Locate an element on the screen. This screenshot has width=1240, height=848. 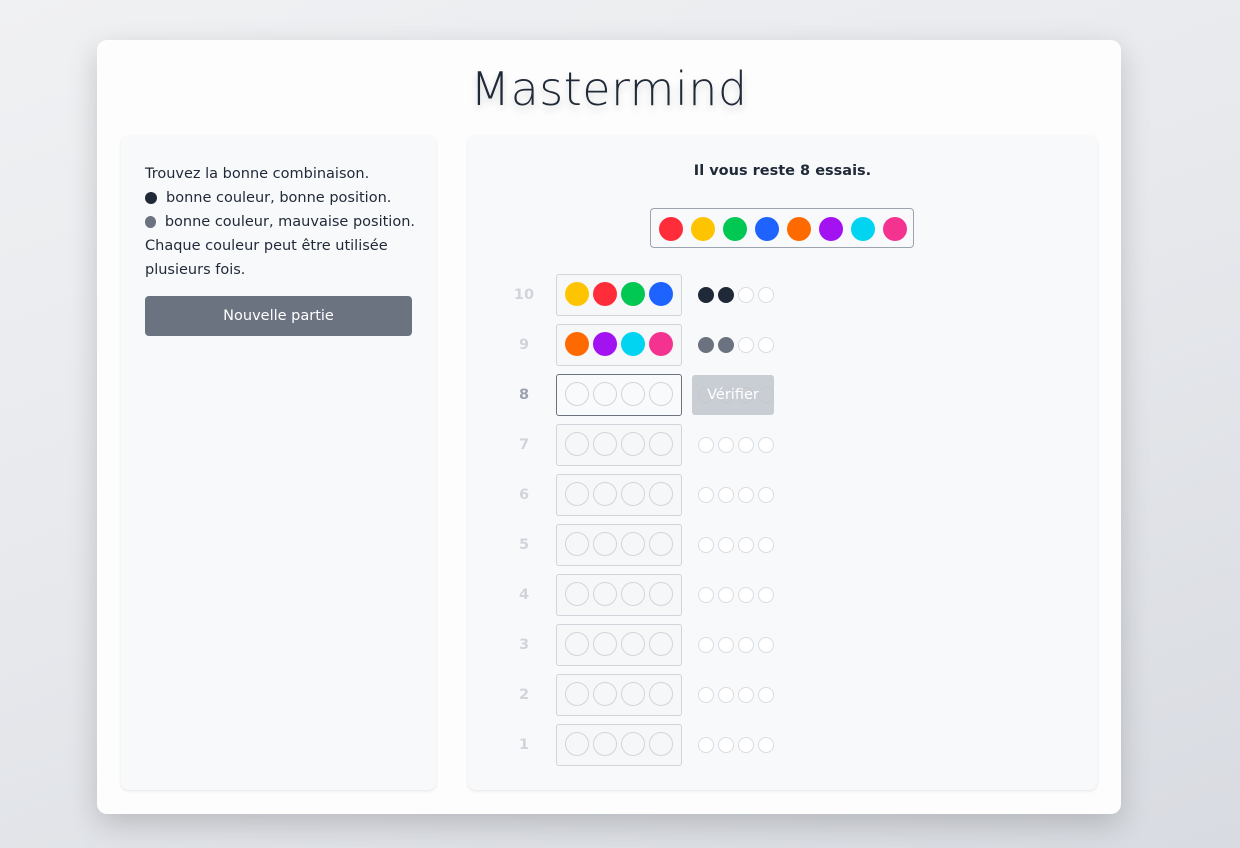
guess-peg-red is located at coordinates (605, 294).